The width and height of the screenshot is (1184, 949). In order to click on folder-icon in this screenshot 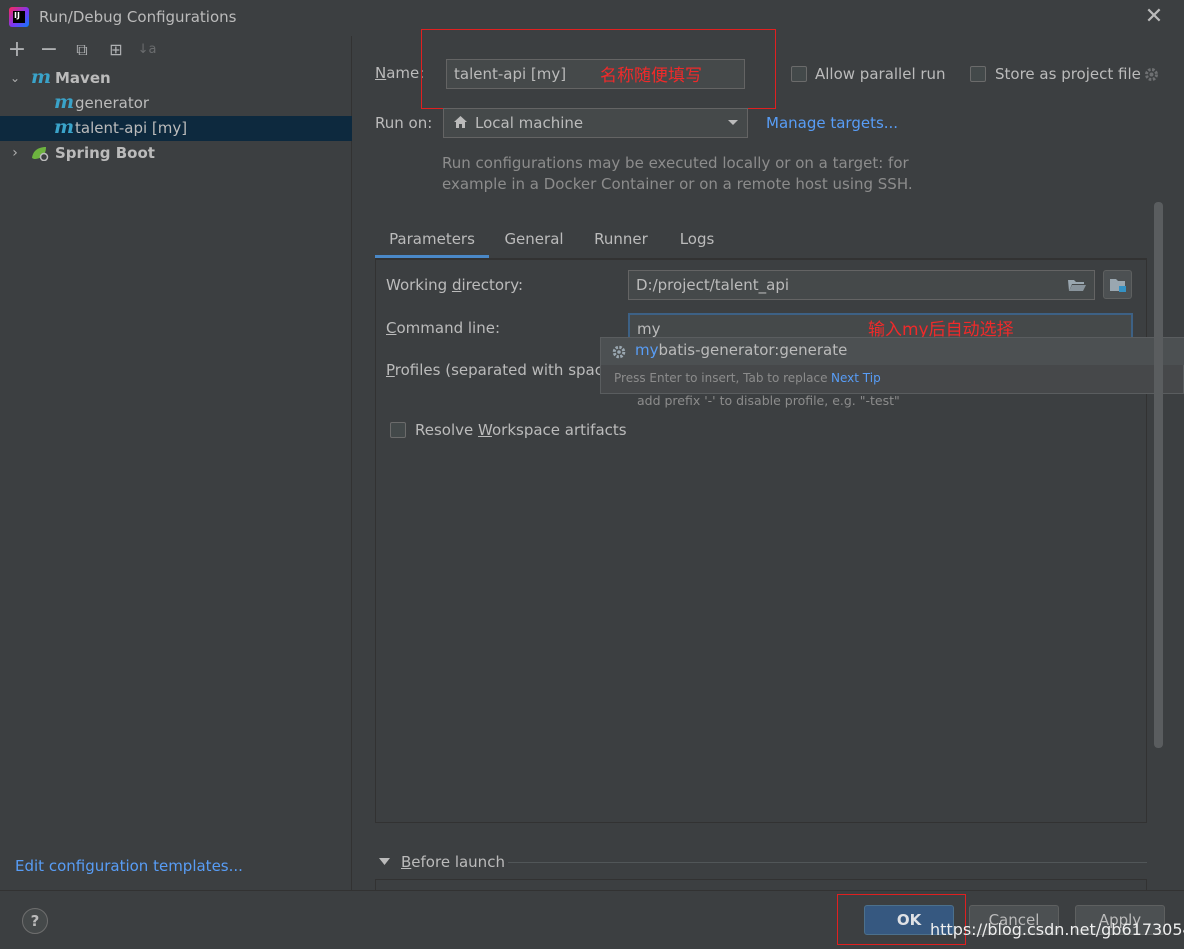, I will do `click(1118, 285)`.